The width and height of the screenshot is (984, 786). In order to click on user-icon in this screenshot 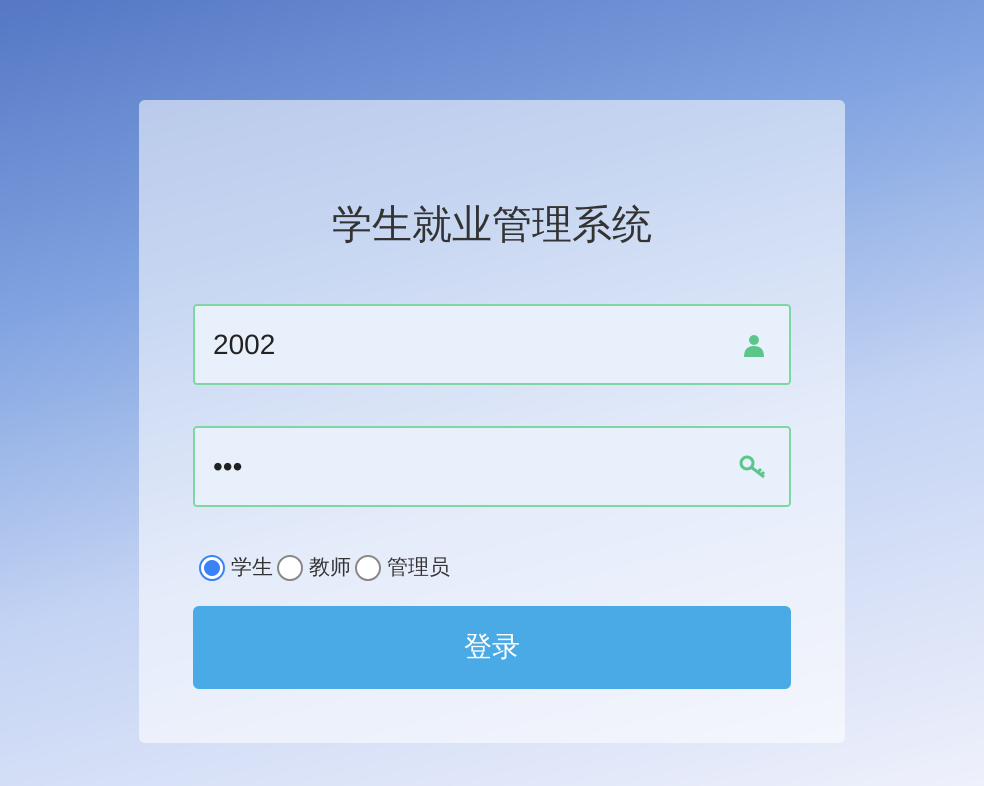, I will do `click(754, 345)`.